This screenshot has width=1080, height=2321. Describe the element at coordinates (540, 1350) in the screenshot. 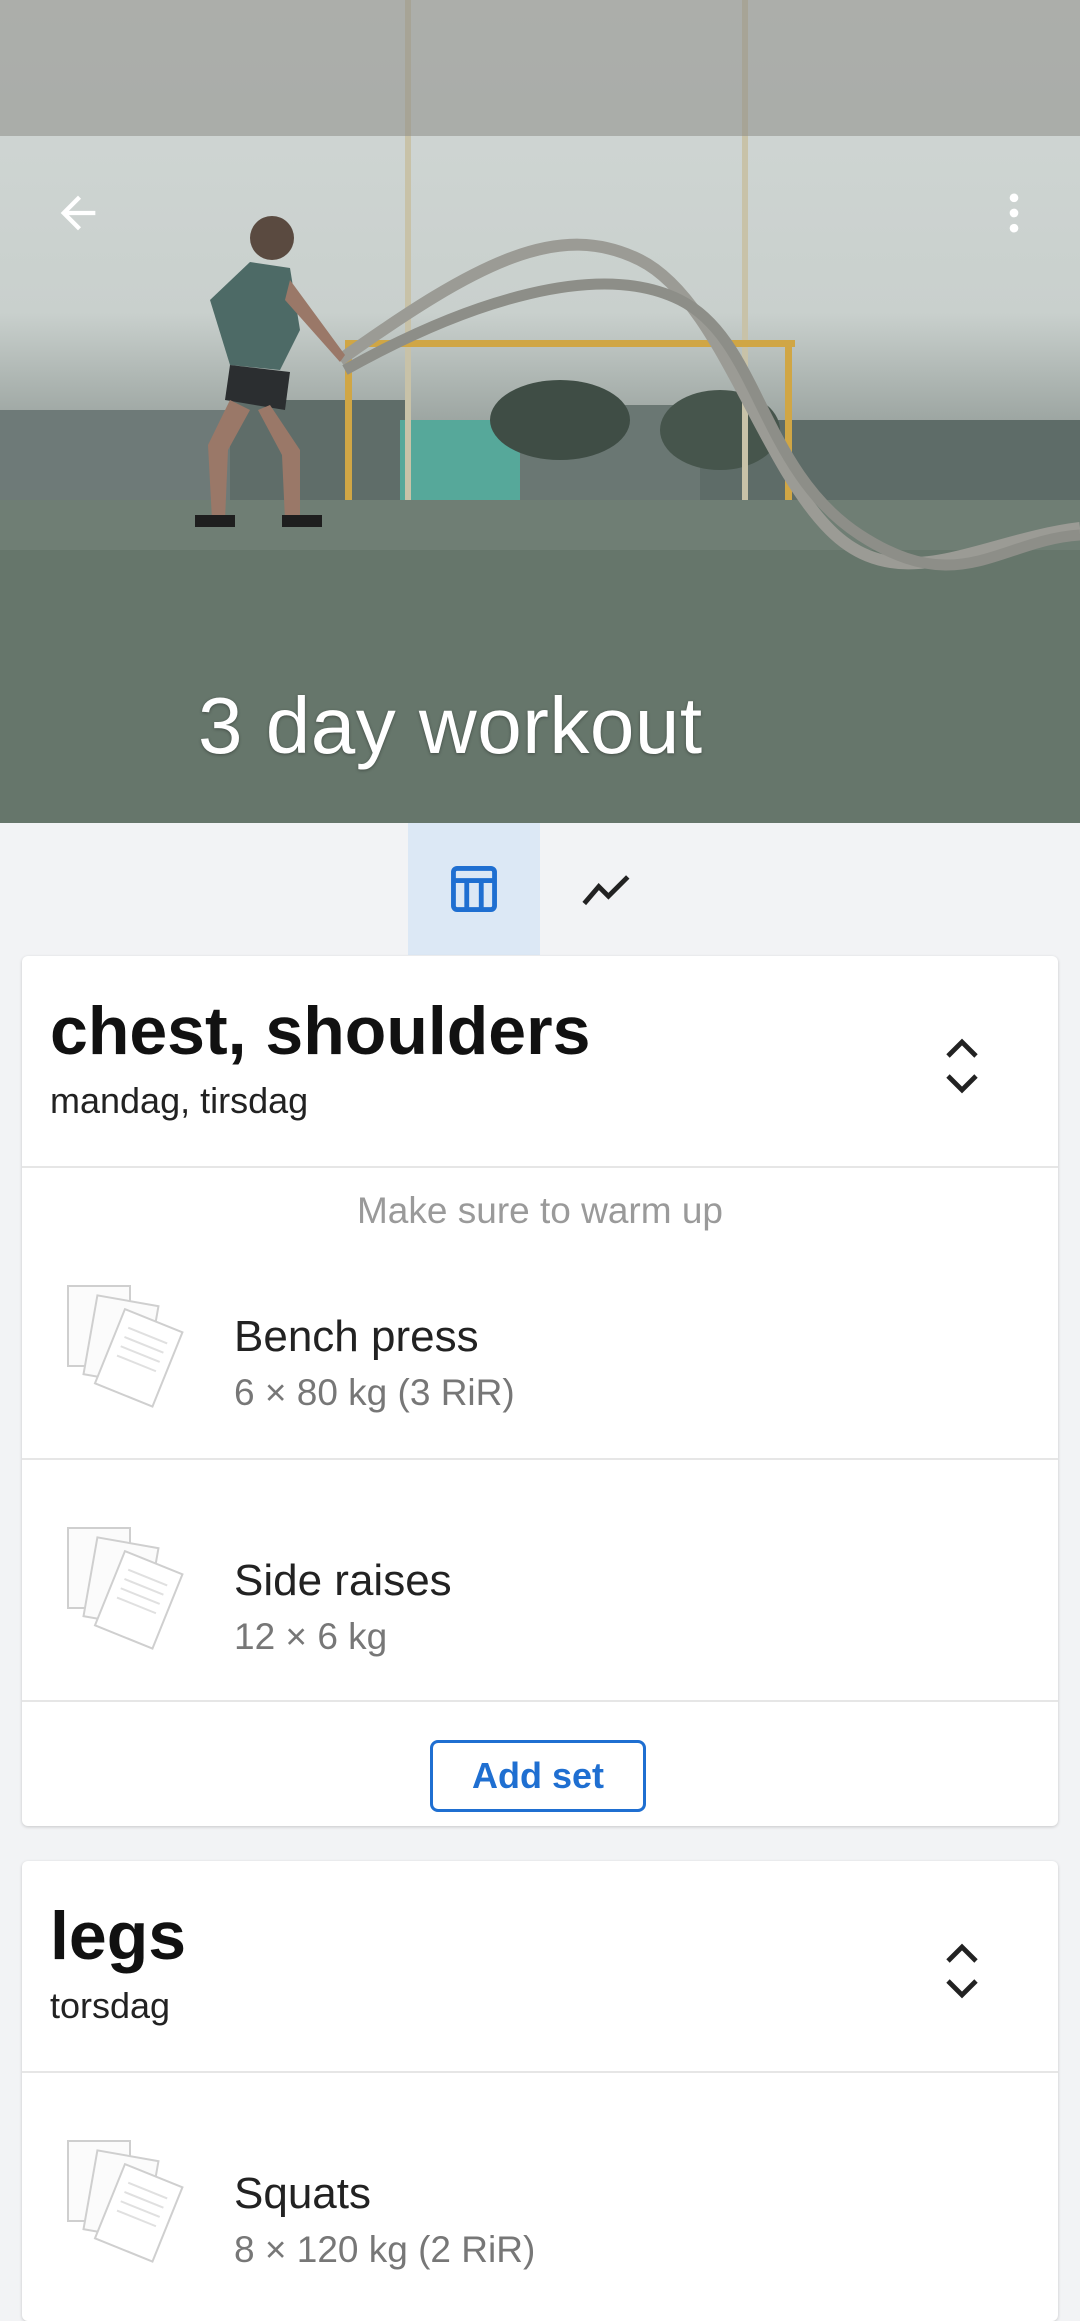

I see `exercise-row: Bench press 6 × 80 kg (3 RiR)` at that location.